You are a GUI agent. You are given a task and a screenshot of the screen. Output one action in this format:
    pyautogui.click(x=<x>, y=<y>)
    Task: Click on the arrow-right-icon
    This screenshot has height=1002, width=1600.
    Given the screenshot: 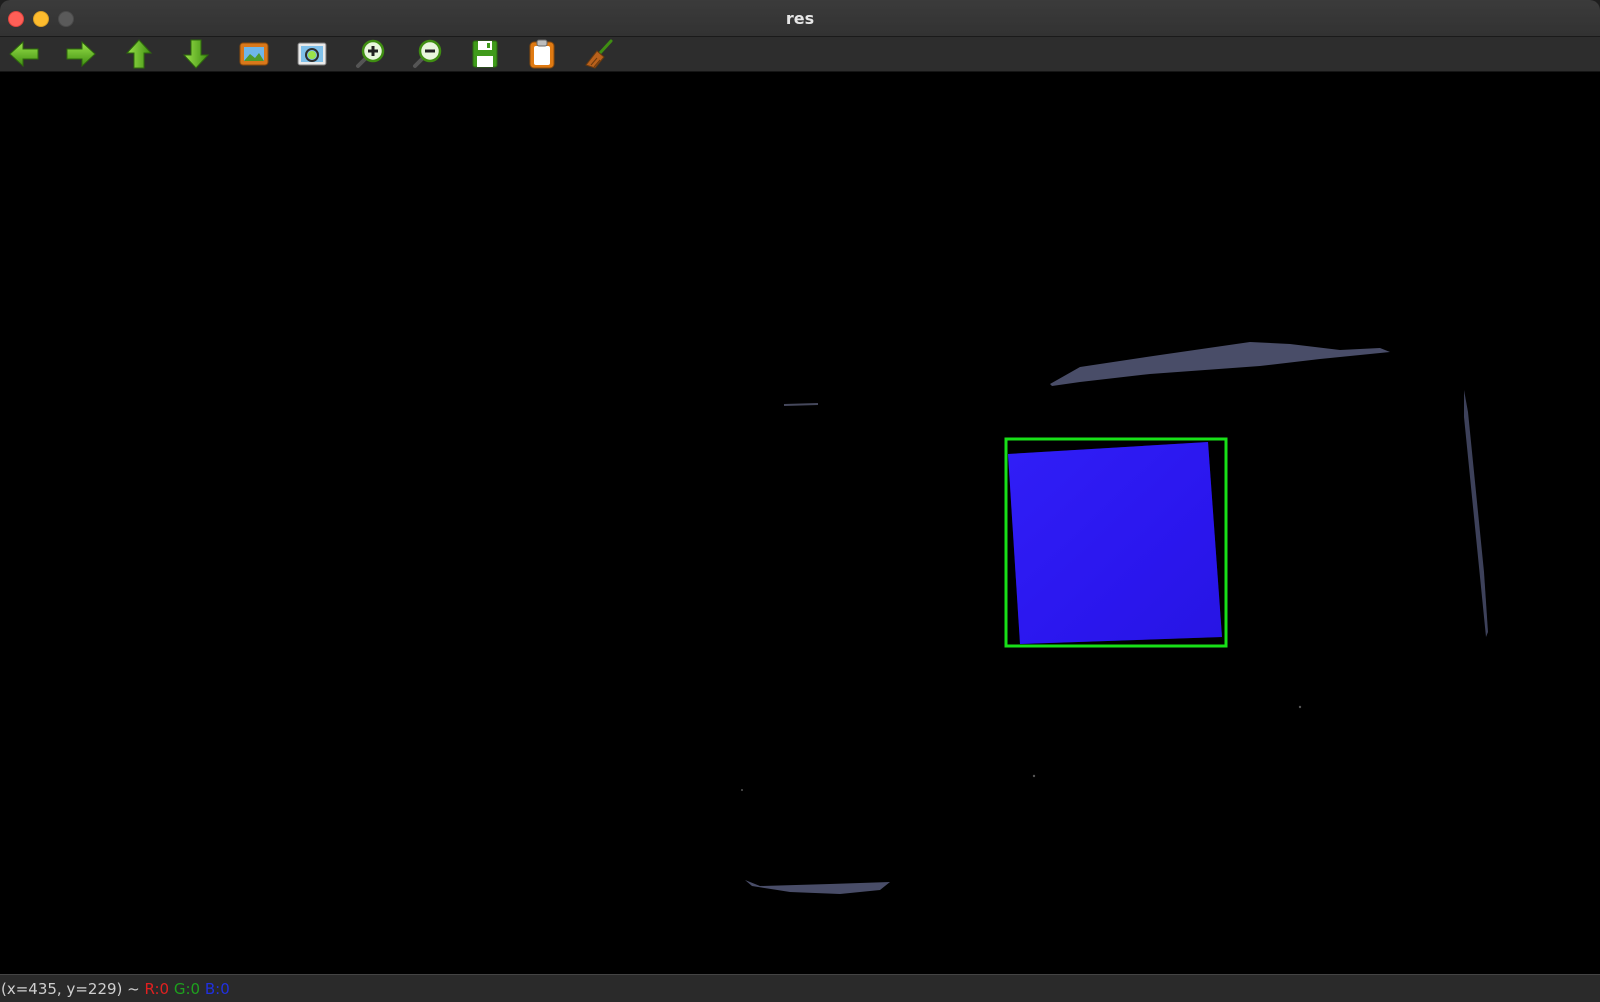 What is the action you would take?
    pyautogui.click(x=81, y=54)
    